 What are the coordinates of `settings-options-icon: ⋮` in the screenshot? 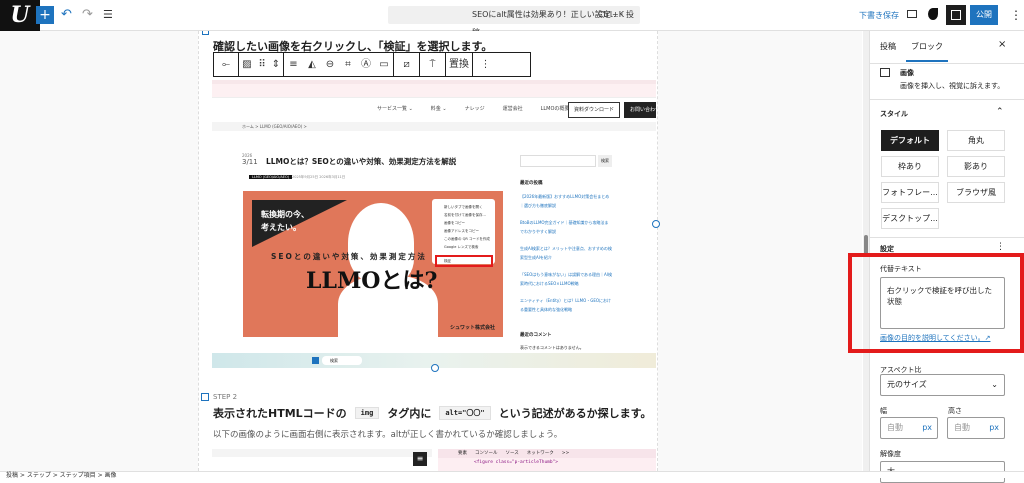 It's located at (1000, 247).